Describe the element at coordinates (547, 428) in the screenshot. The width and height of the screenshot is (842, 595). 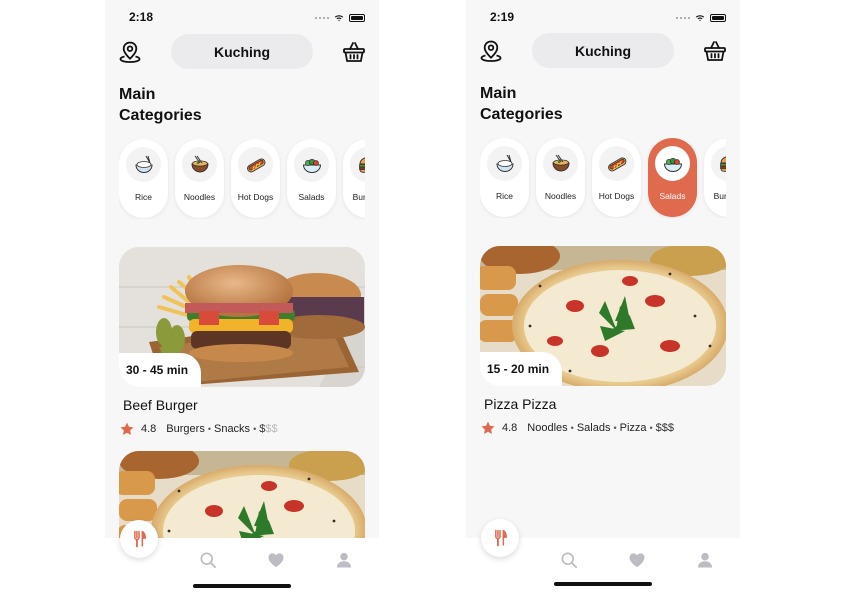
I see `tag: Noodles` at that location.